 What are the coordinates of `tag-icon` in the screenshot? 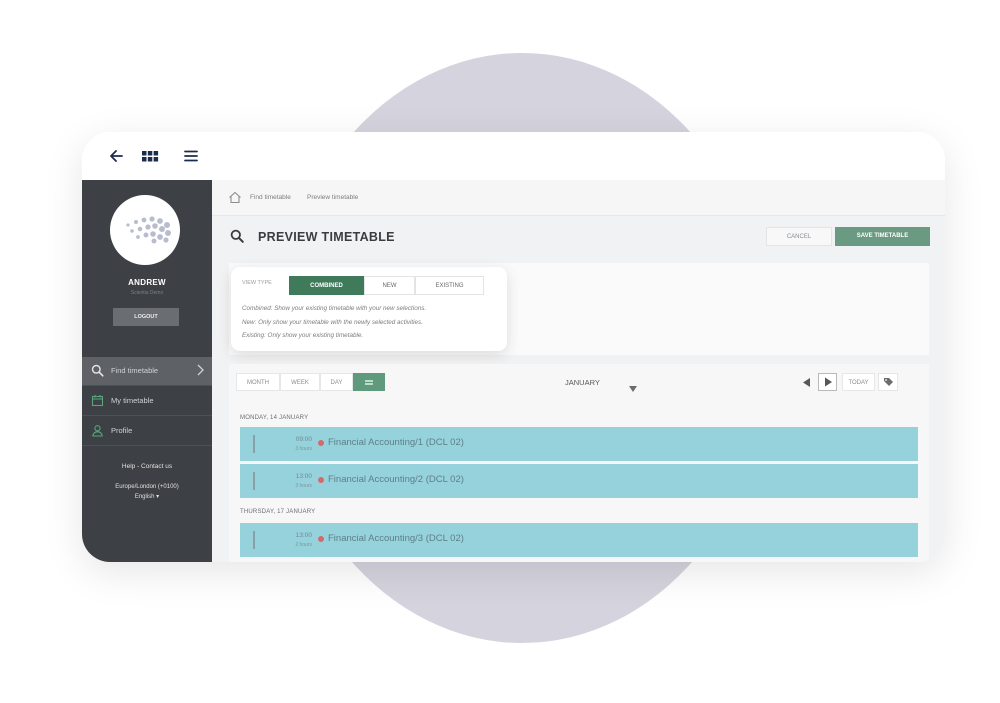 It's located at (888, 382).